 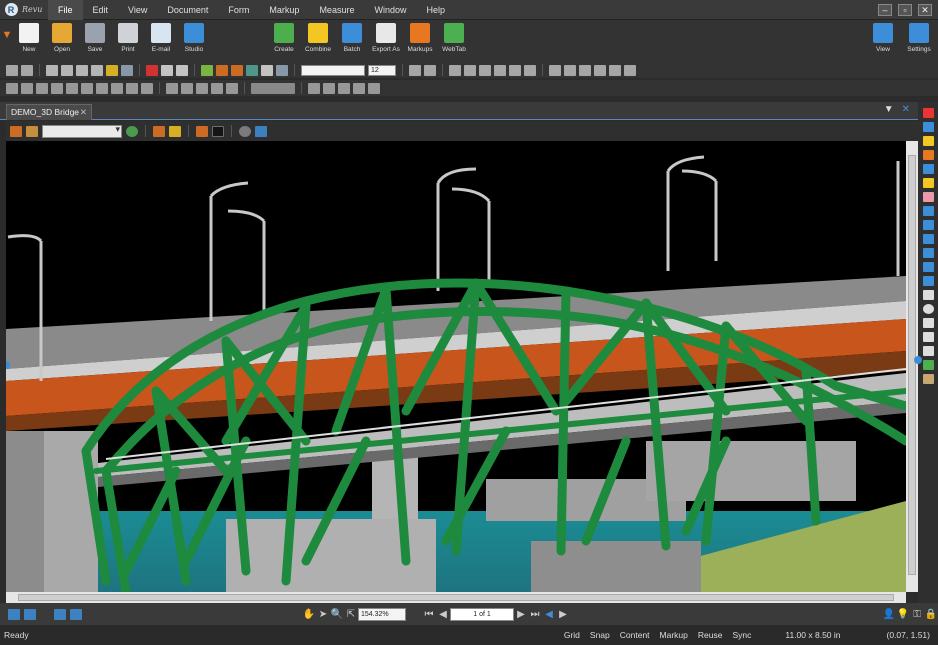 What do you see at coordinates (928, 267) in the screenshot?
I see `polygon-tool-icon` at bounding box center [928, 267].